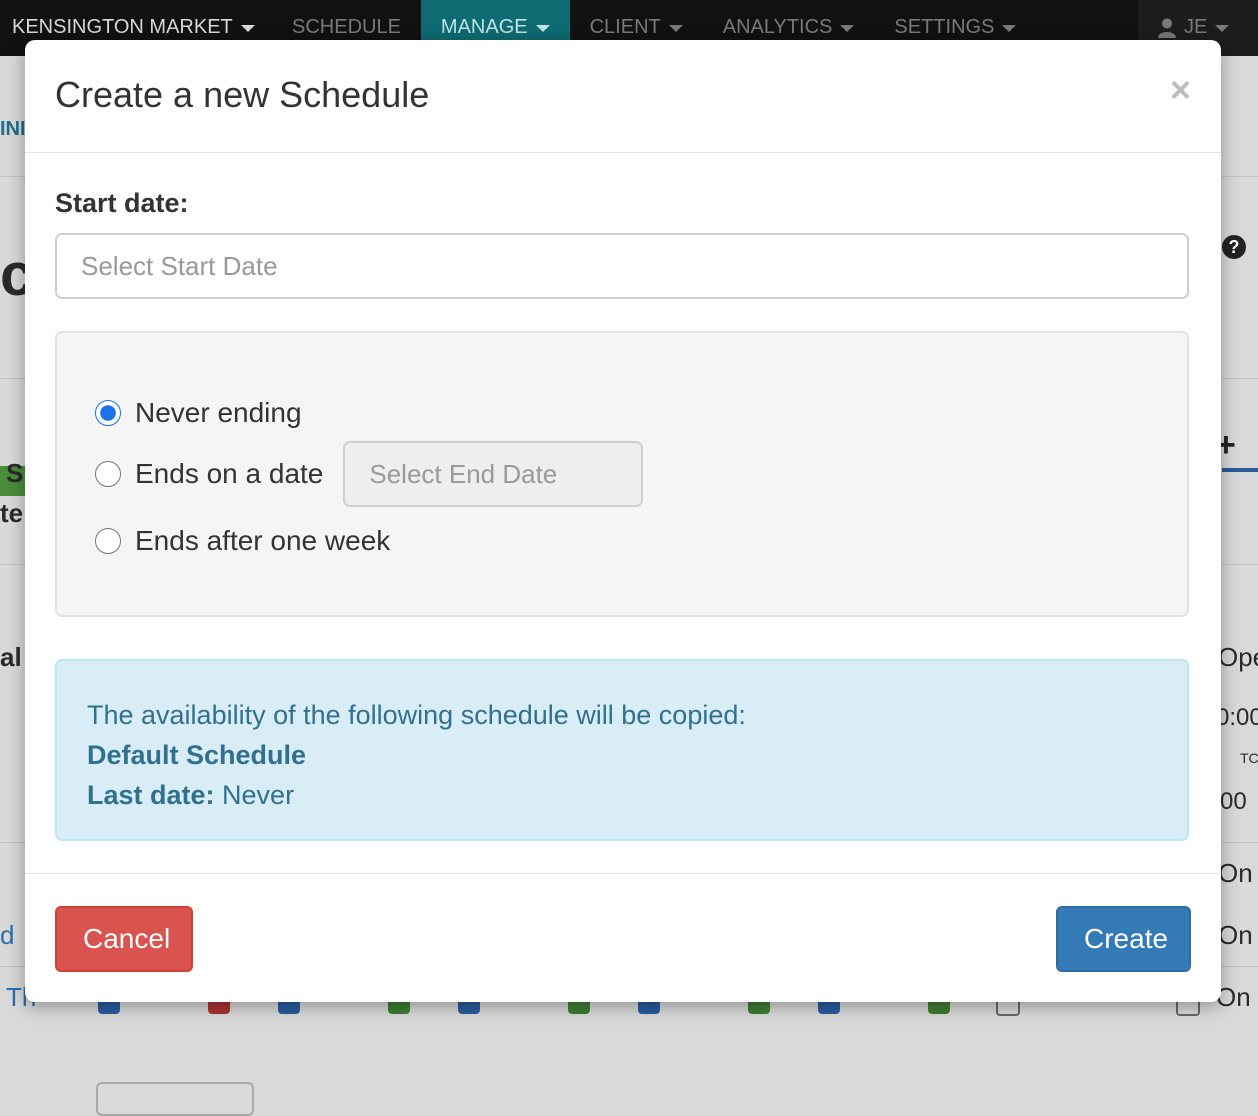  What do you see at coordinates (777, 27) in the screenshot?
I see `nav-item-label: ANALYTICS` at bounding box center [777, 27].